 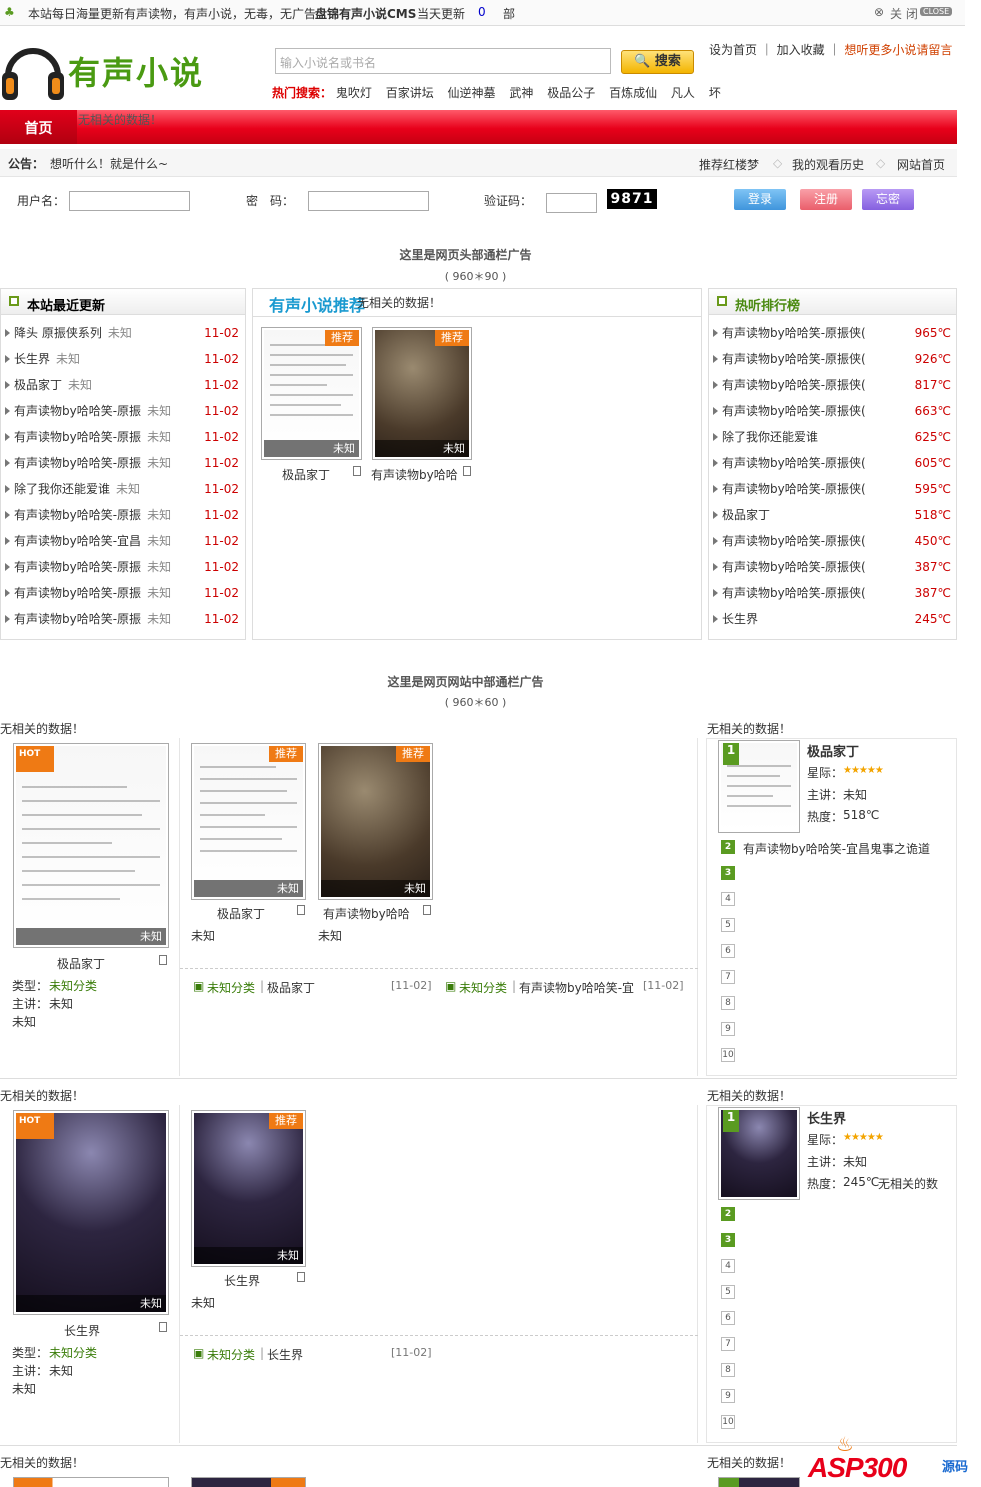 I want to click on ranking-item: 有声读物by哈哈笑-原振侠(450℃, so click(x=834, y=541).